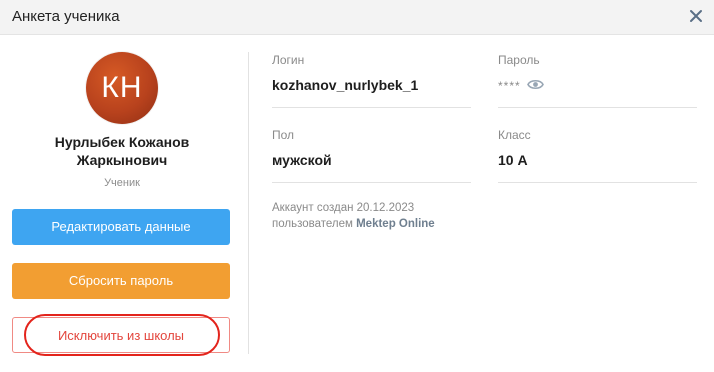 The width and height of the screenshot is (714, 372). Describe the element at coordinates (371, 182) in the screenshot. I see `gender-underline` at that location.